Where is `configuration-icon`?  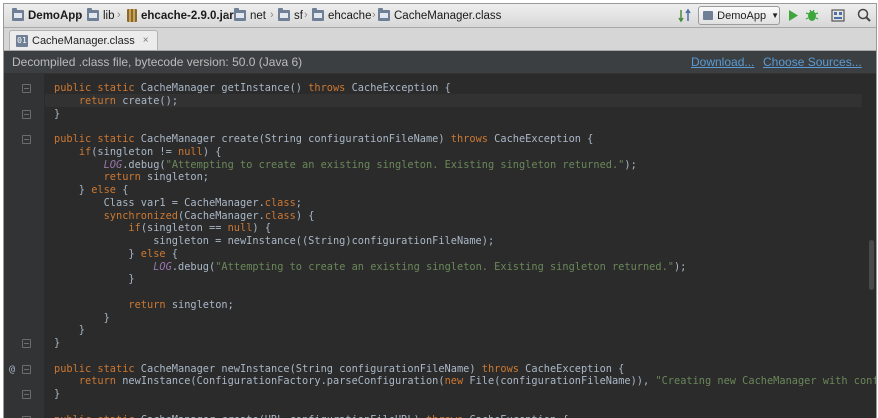 configuration-icon is located at coordinates (708, 15).